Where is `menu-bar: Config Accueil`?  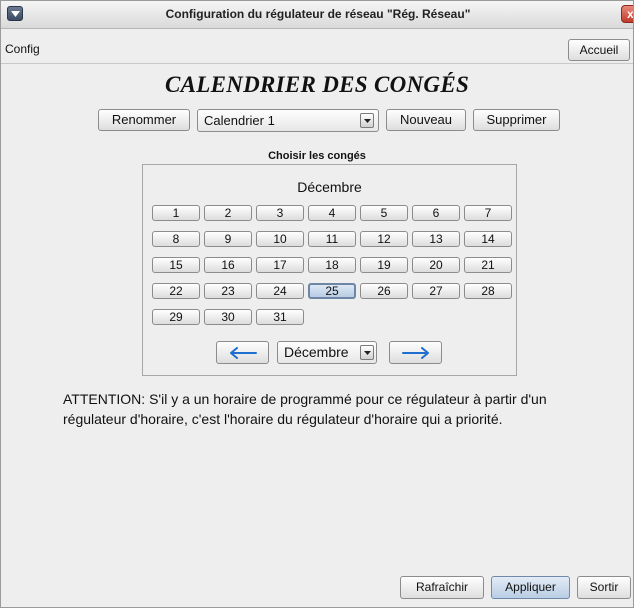 menu-bar: Config Accueil is located at coordinates (317, 46).